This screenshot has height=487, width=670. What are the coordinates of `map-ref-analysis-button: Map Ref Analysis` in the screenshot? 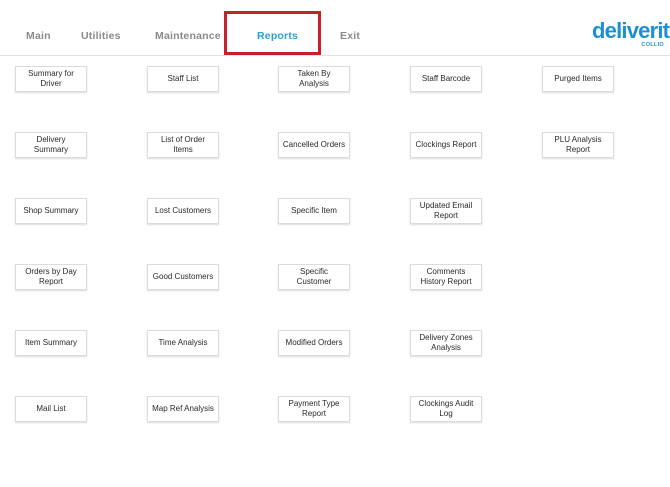 It's located at (183, 409).